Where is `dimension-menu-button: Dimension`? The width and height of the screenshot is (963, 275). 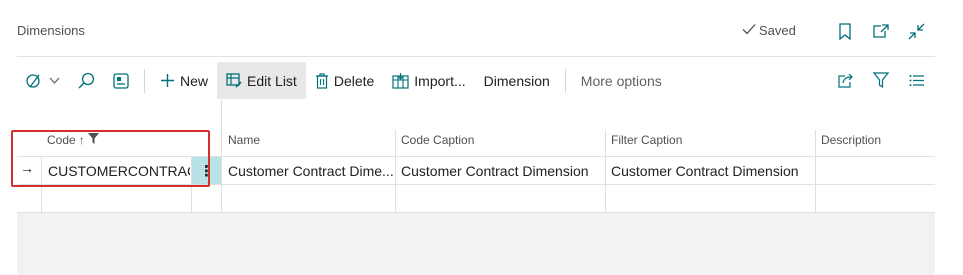 dimension-menu-button: Dimension is located at coordinates (517, 80).